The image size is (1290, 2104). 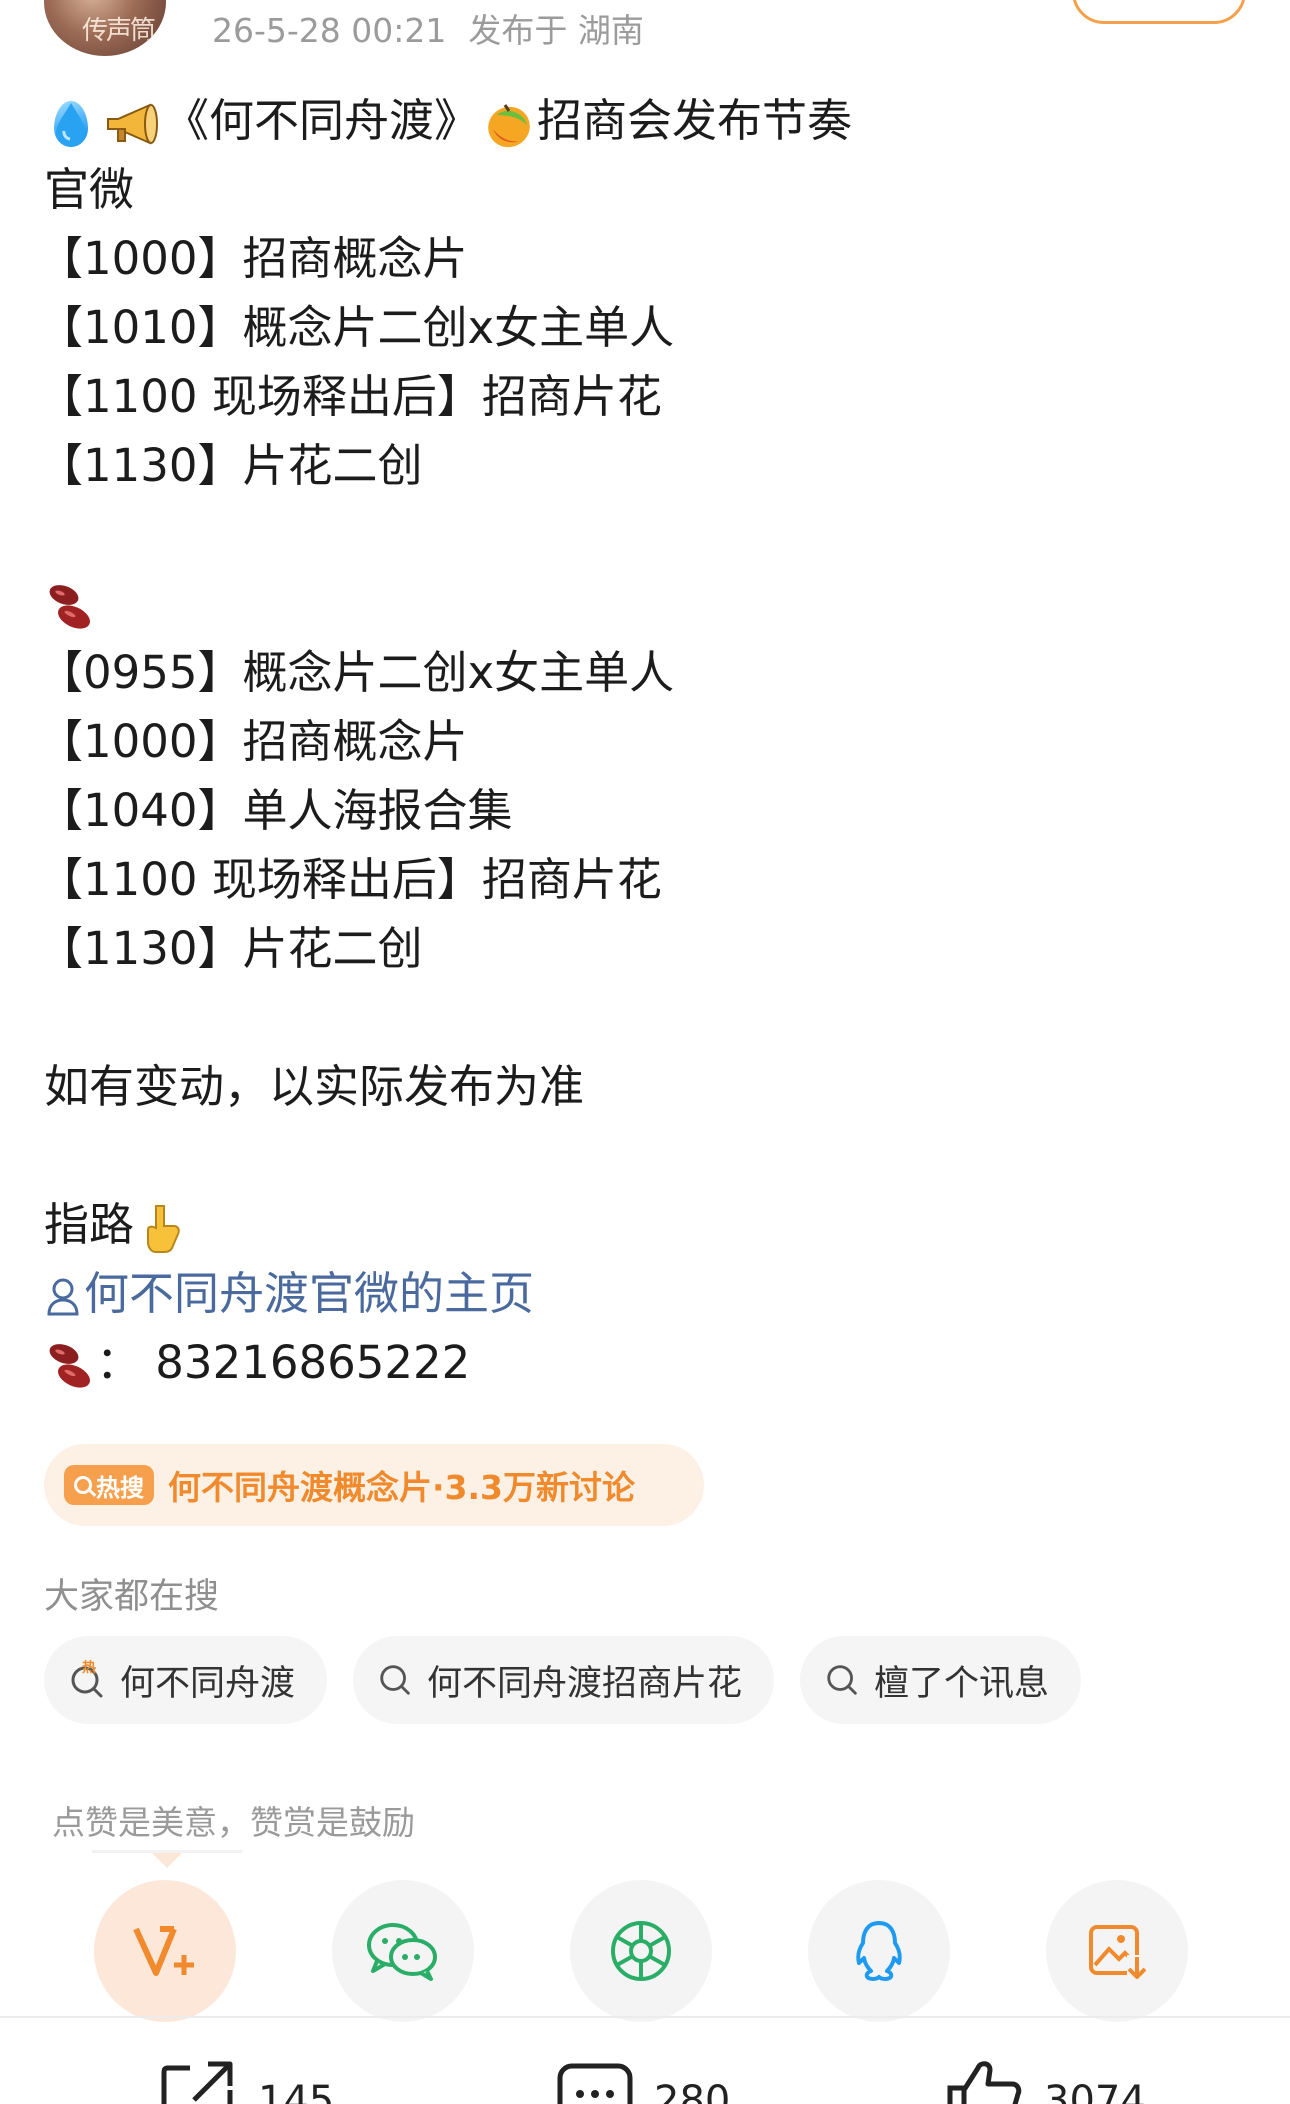 I want to click on follow-button, so click(x=1159, y=12).